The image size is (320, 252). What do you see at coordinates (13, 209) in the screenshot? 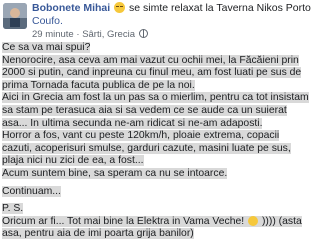
I see `ps-label: P. S.` at bounding box center [13, 209].